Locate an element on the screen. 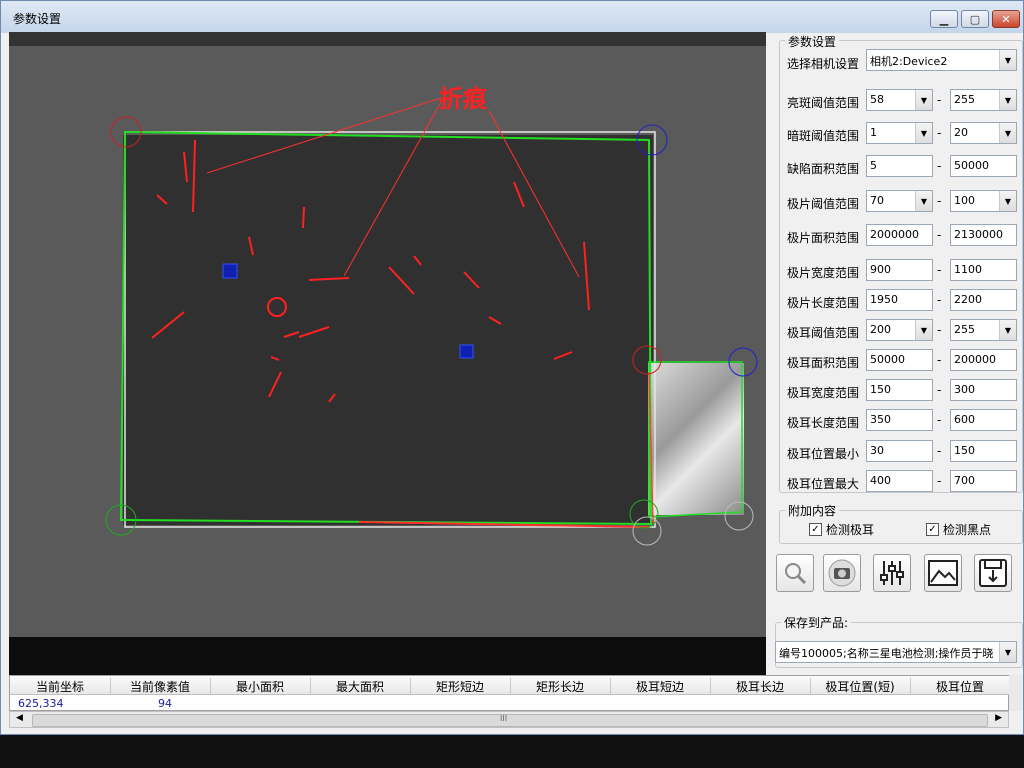 The image size is (1024, 768). detect-tab-checkbox: ✓ 检测极耳 is located at coordinates (841, 529).